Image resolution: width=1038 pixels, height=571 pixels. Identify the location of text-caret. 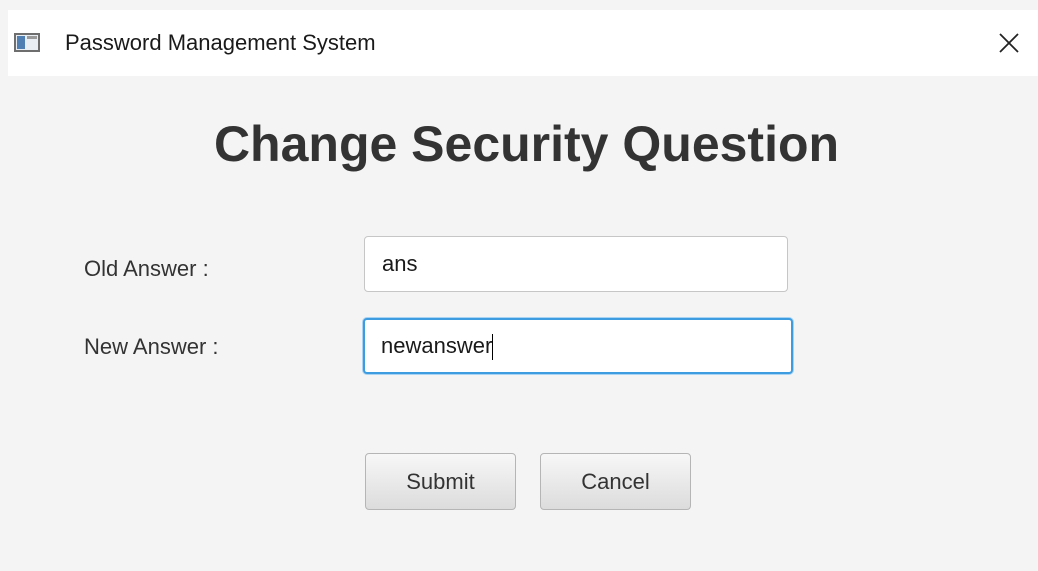
(493, 347).